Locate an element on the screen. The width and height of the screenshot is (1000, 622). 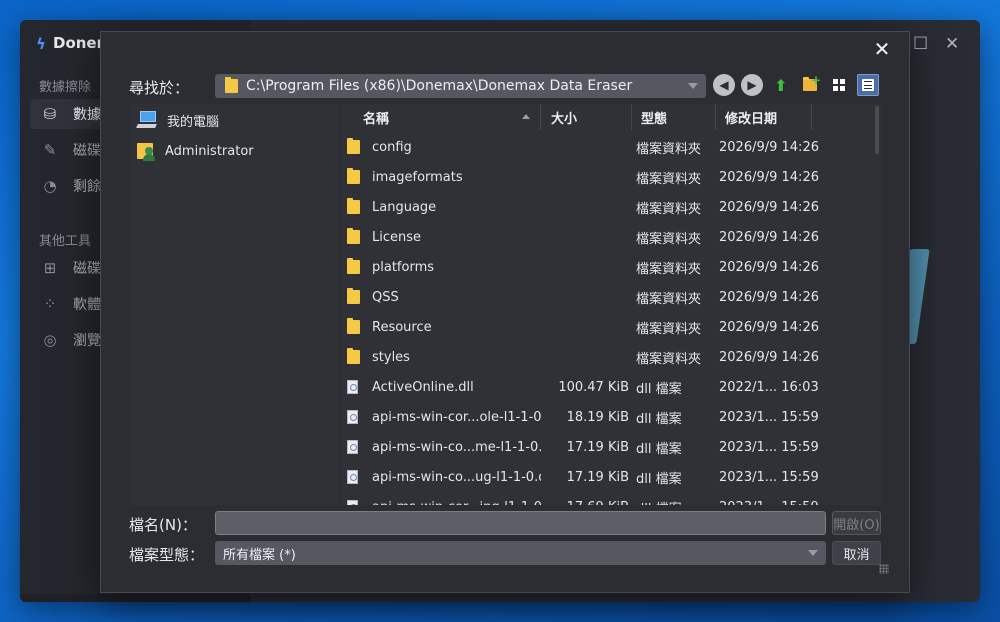
sidebar-item-my-computer: 我的電腦 is located at coordinates (178, 120).